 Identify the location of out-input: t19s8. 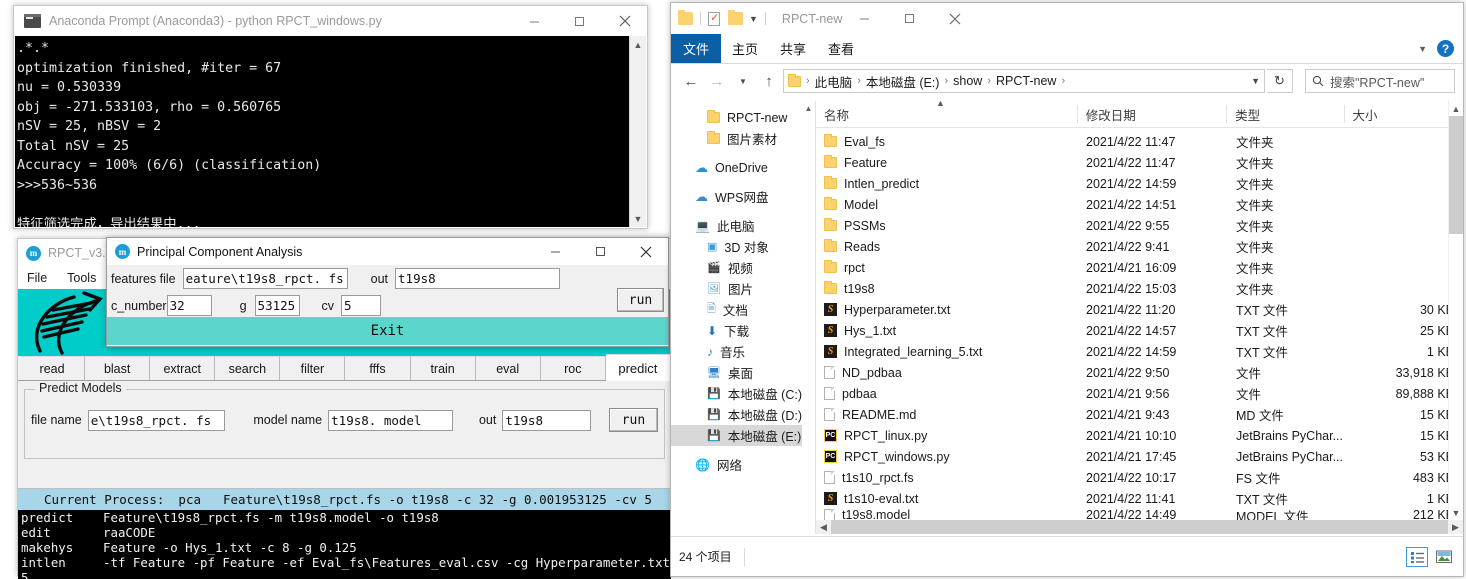
(546, 420).